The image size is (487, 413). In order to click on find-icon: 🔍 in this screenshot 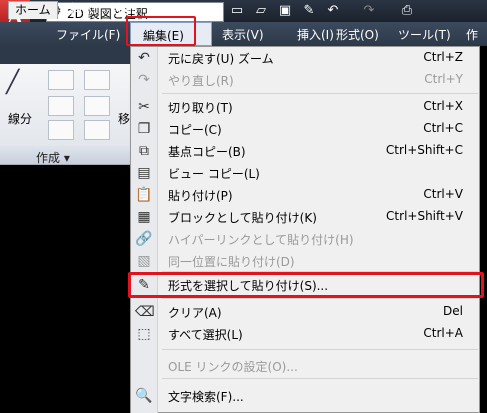, I will do `click(144, 396)`.